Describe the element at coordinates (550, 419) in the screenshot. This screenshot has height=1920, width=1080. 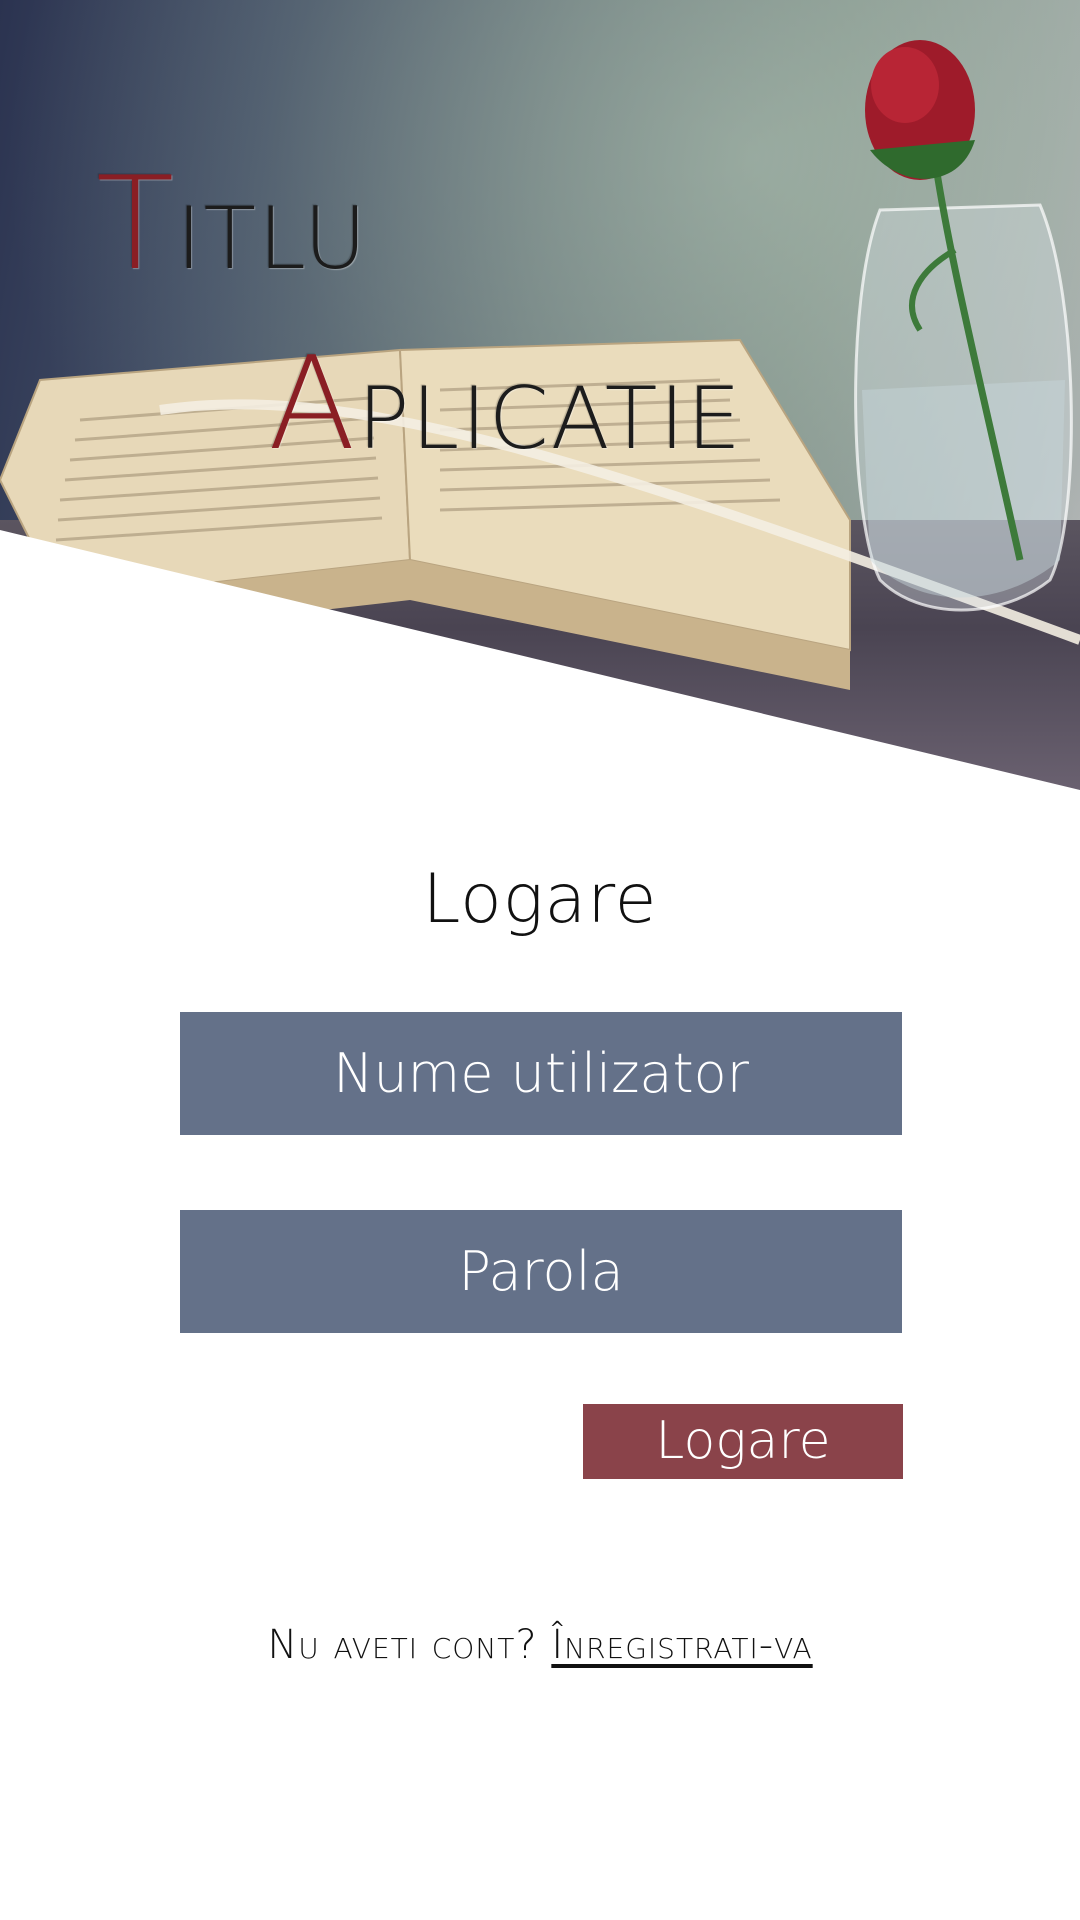
I see `title-rest-plicatie: PLICATIE` at that location.